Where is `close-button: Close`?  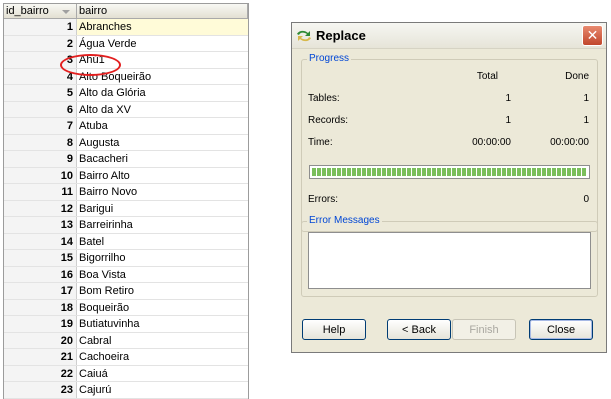 close-button: Close is located at coordinates (561, 329).